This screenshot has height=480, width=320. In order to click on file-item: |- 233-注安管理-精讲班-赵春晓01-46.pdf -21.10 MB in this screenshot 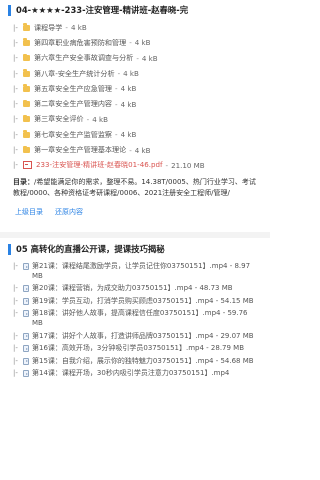, I will do `click(139, 165)`.